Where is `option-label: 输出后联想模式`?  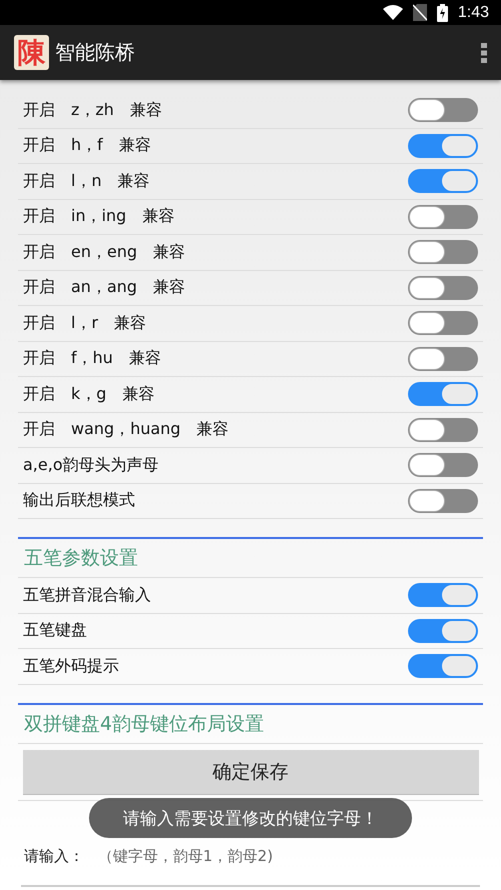 option-label: 输出后联想模式 is located at coordinates (79, 501).